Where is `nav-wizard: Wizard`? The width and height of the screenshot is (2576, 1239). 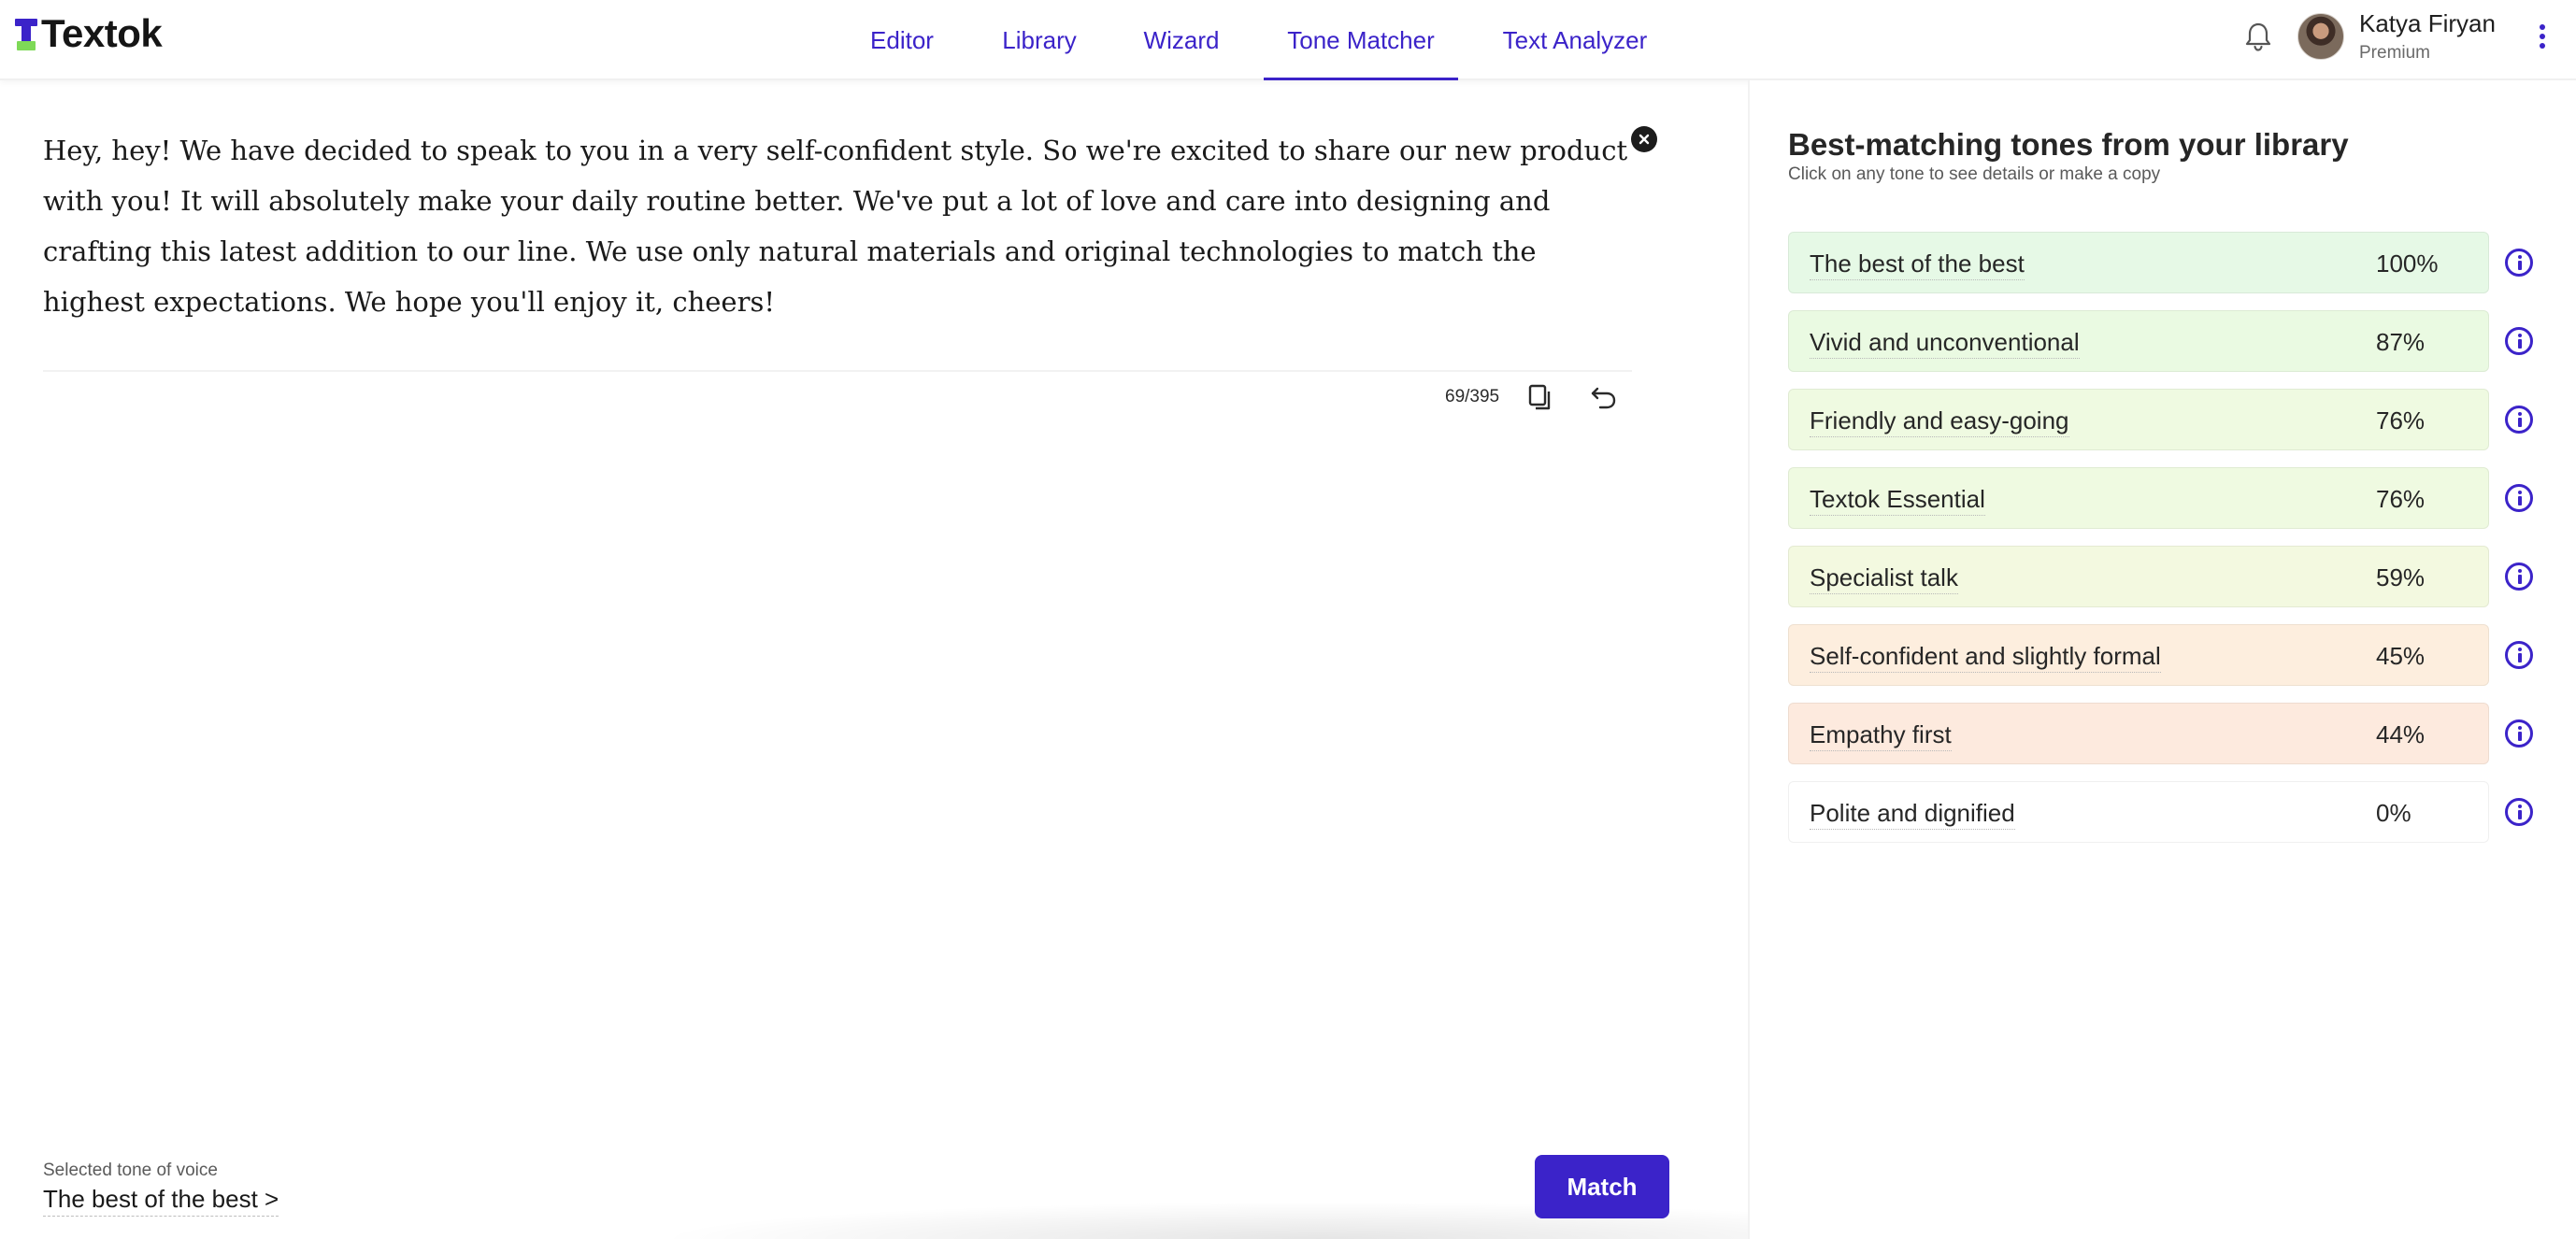 nav-wizard: Wizard is located at coordinates (1181, 40).